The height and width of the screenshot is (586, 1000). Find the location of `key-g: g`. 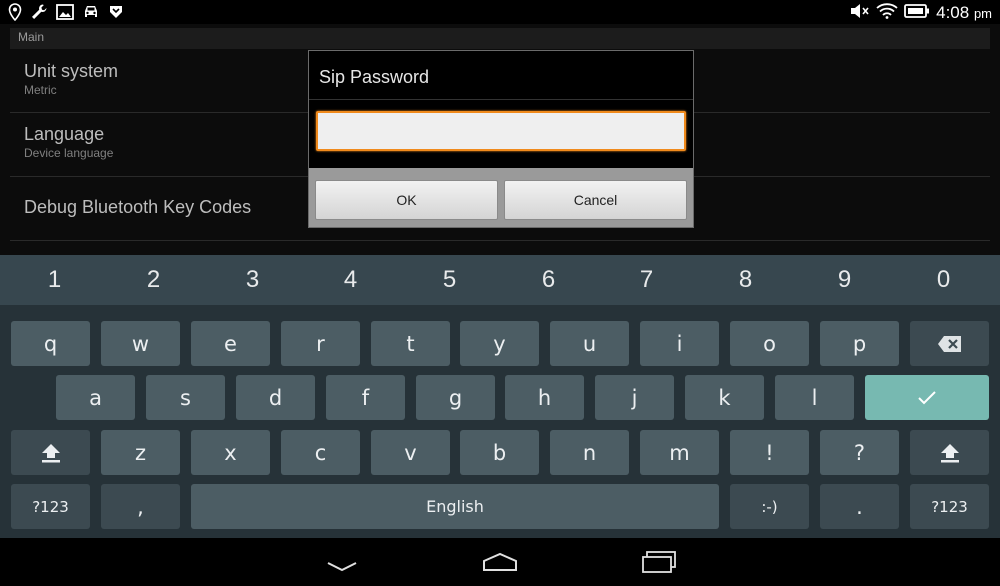

key-g: g is located at coordinates (455, 397).